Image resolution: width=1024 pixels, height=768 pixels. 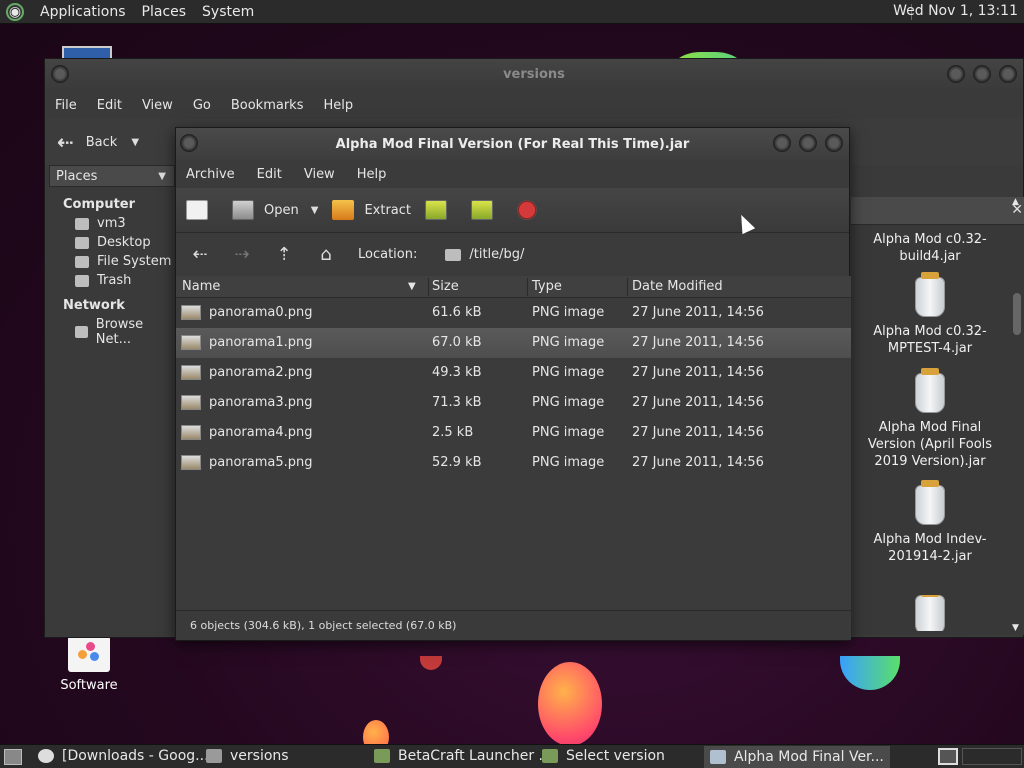 I want to click on clock: Wed Nov 1, 13:11, so click(x=955, y=11).